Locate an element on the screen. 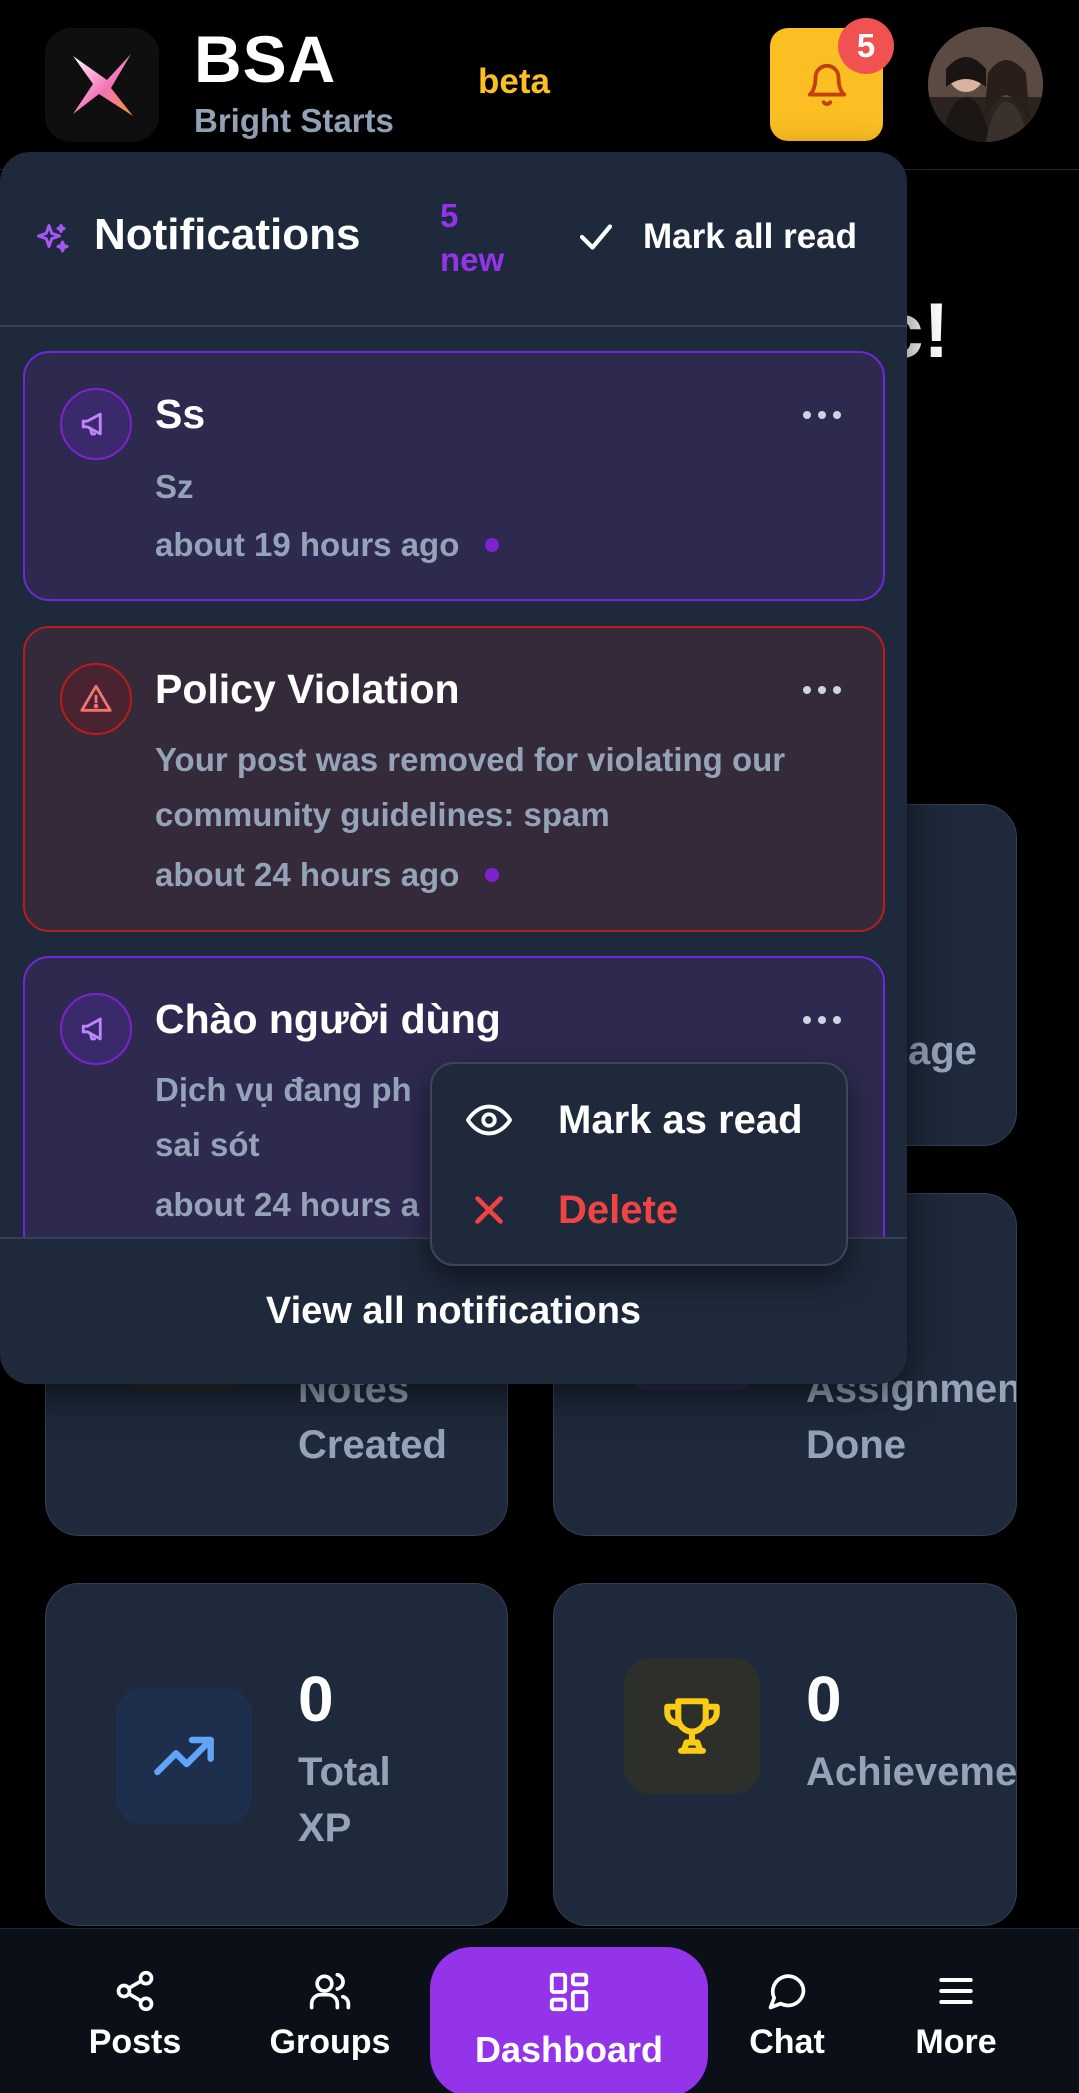  xp-value: 0 is located at coordinates (316, 1699).